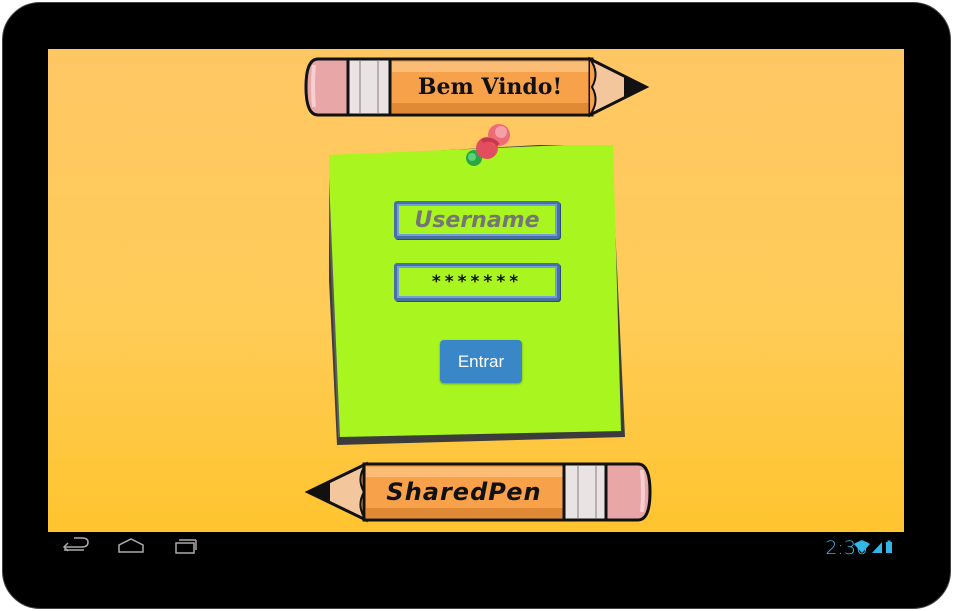 The image size is (953, 611). I want to click on battery-icon, so click(889, 546).